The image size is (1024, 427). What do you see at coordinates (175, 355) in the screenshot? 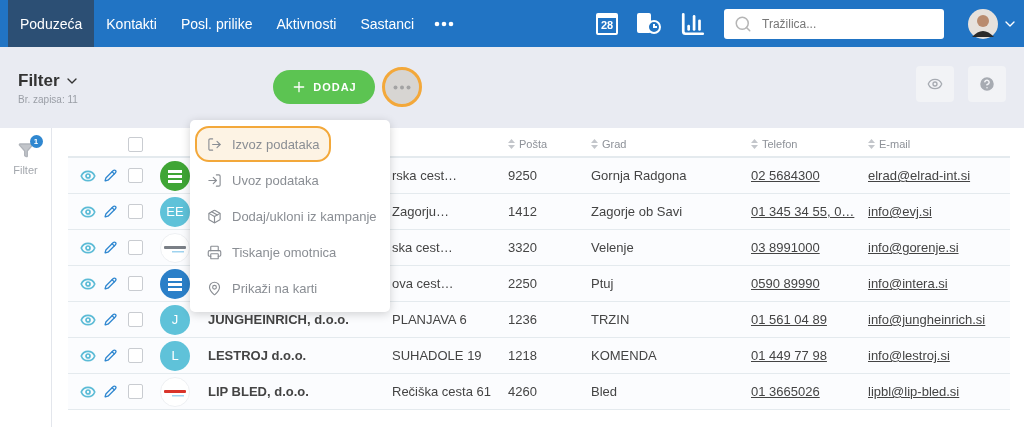
I see `avatar: L` at bounding box center [175, 355].